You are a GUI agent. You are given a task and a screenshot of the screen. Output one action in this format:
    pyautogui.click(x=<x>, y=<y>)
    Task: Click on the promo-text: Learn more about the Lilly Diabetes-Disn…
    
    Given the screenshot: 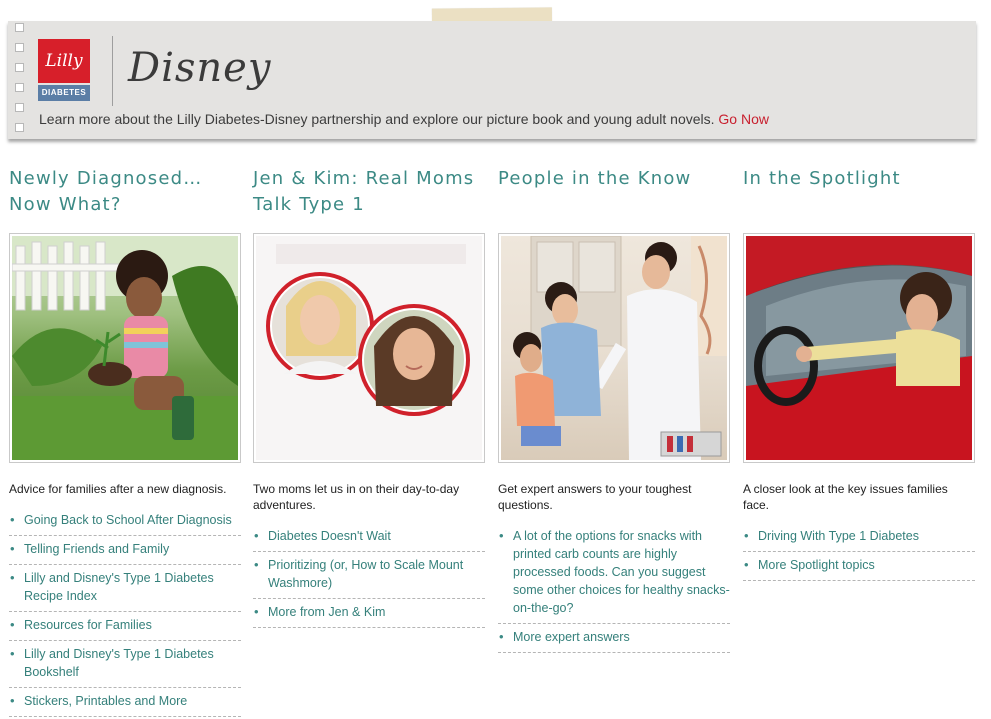 What is the action you would take?
    pyautogui.click(x=404, y=119)
    